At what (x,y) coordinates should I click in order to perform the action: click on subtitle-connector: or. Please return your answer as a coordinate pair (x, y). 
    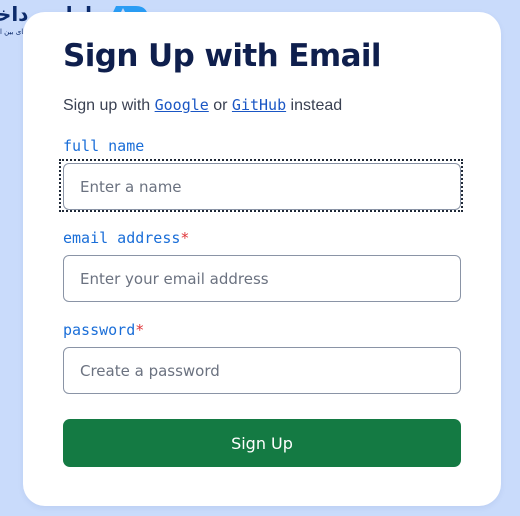
    Looking at the image, I should click on (220, 105).